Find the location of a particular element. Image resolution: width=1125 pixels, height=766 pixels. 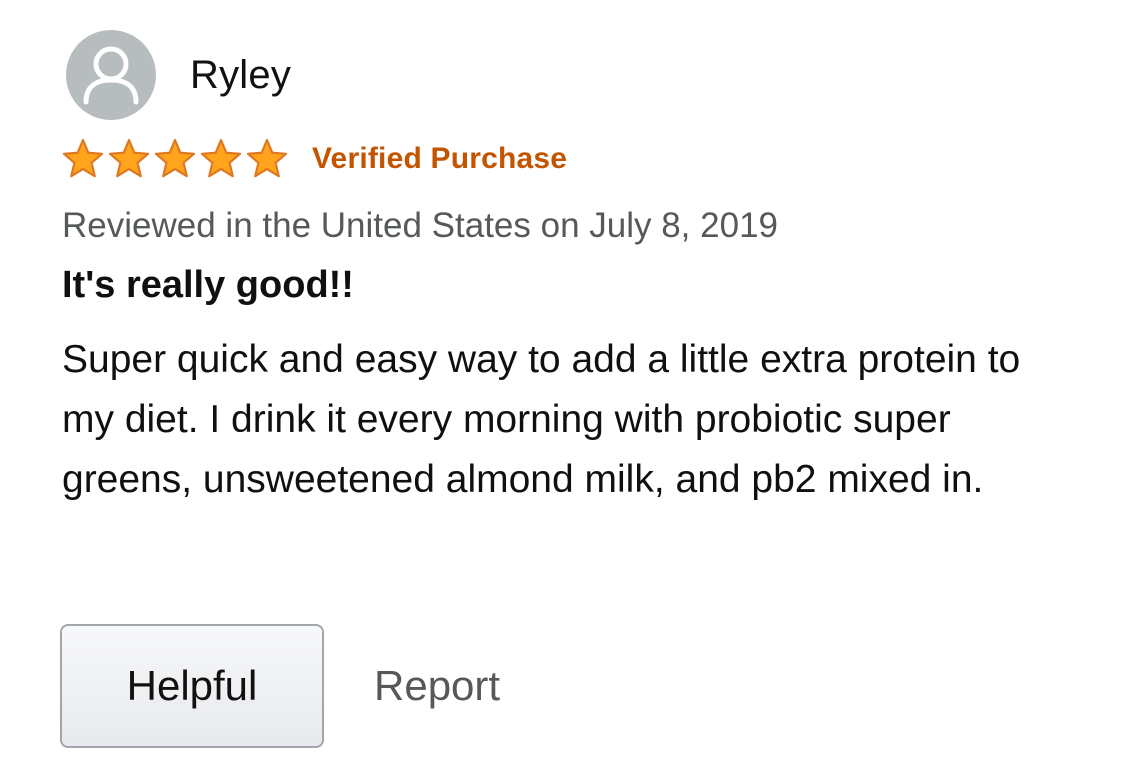

review-title: It's really good!! is located at coordinates (208, 285).